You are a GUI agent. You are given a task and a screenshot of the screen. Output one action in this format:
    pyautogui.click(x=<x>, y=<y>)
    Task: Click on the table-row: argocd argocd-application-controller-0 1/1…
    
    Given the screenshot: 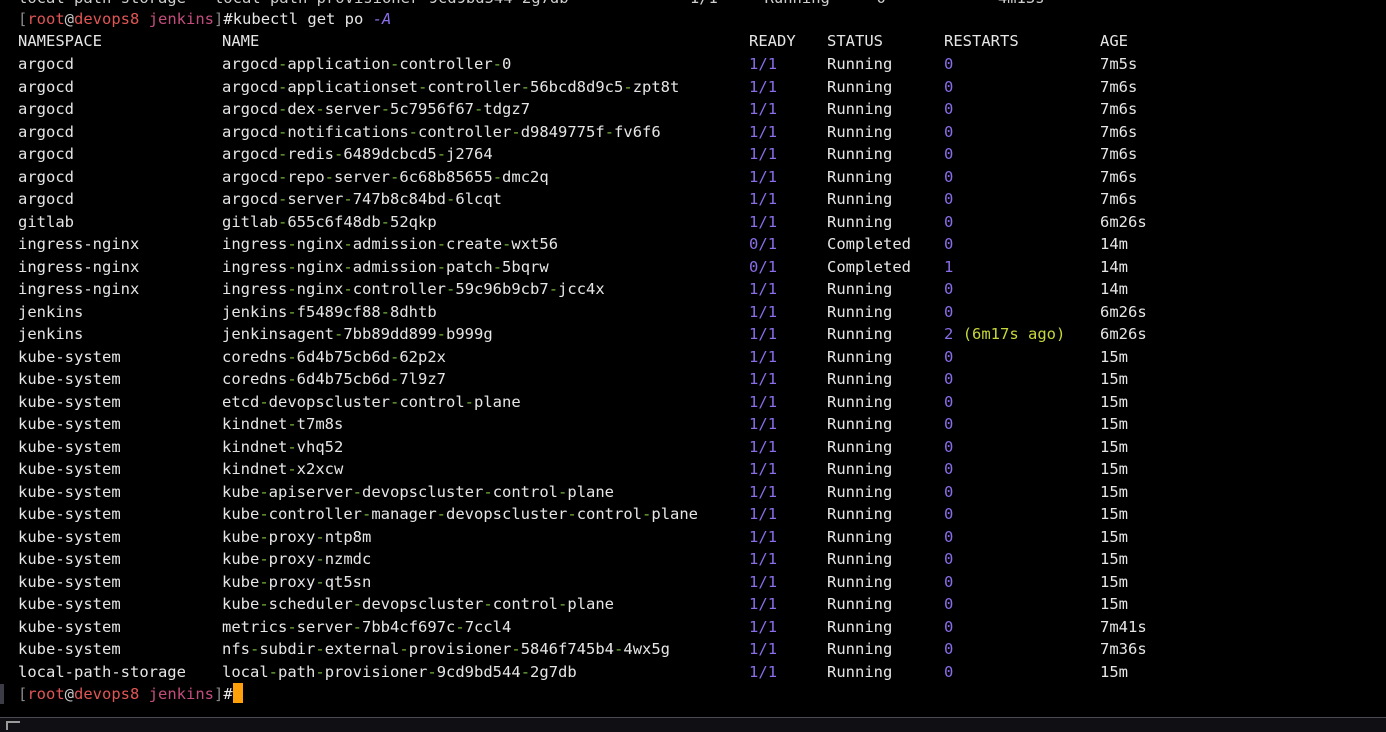 What is the action you would take?
    pyautogui.click(x=693, y=64)
    